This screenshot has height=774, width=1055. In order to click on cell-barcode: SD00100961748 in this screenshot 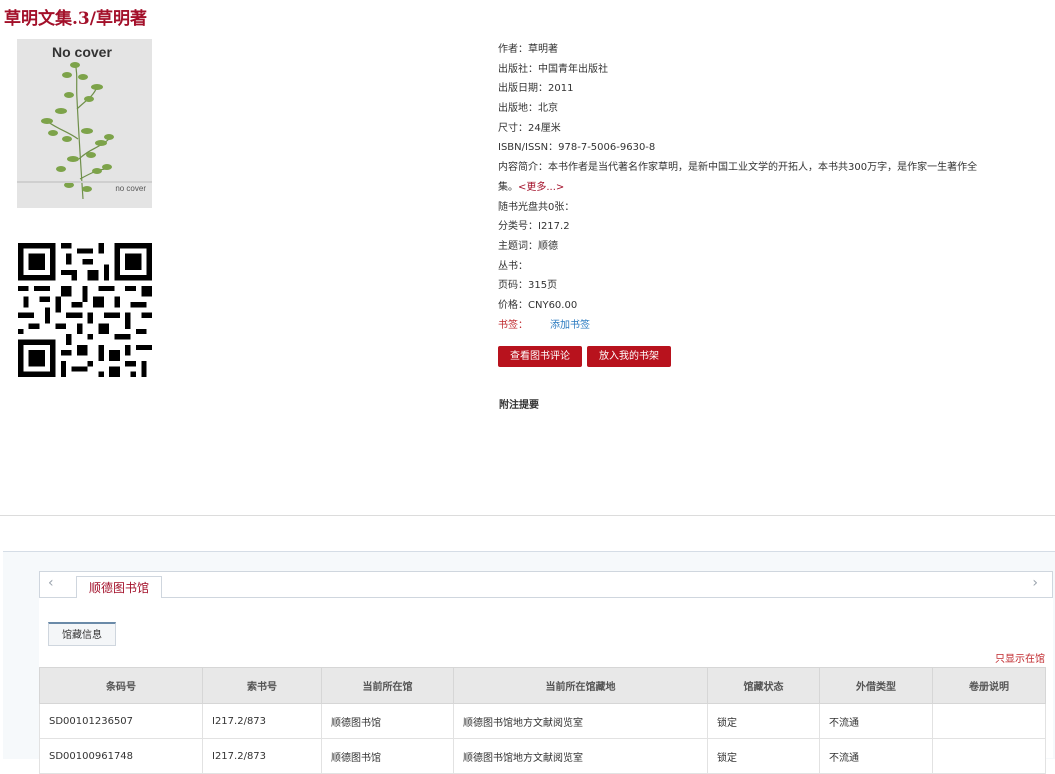, I will do `click(121, 756)`.